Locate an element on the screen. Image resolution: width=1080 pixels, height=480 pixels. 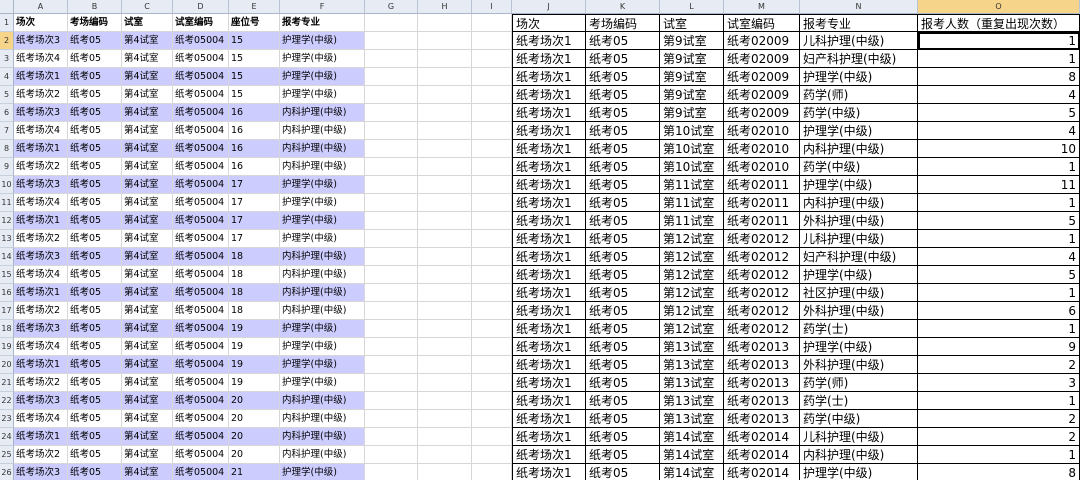
left-cell: 17 is located at coordinates (254, 185).